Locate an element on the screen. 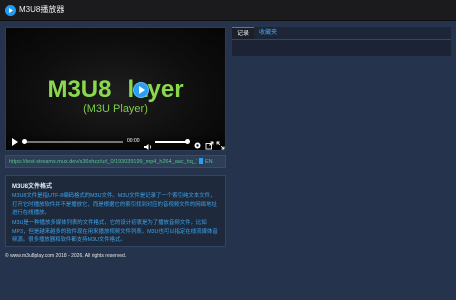 This screenshot has height=300, width=456. big-play-button is located at coordinates (141, 90).